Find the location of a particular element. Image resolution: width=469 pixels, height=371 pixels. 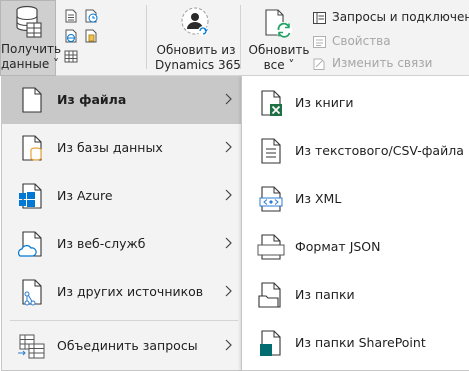

menu-item-from-web-services: Из веб-служб is located at coordinates (123, 244).